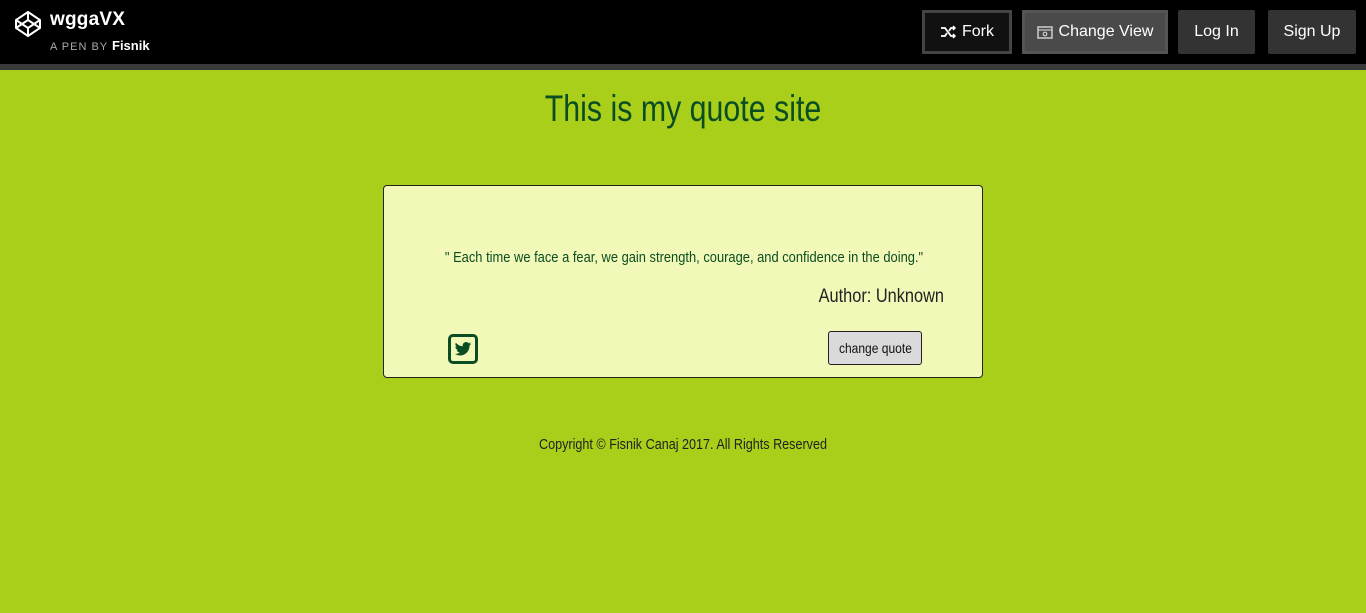  I want to click on change-view-button: Change View, so click(1095, 32).